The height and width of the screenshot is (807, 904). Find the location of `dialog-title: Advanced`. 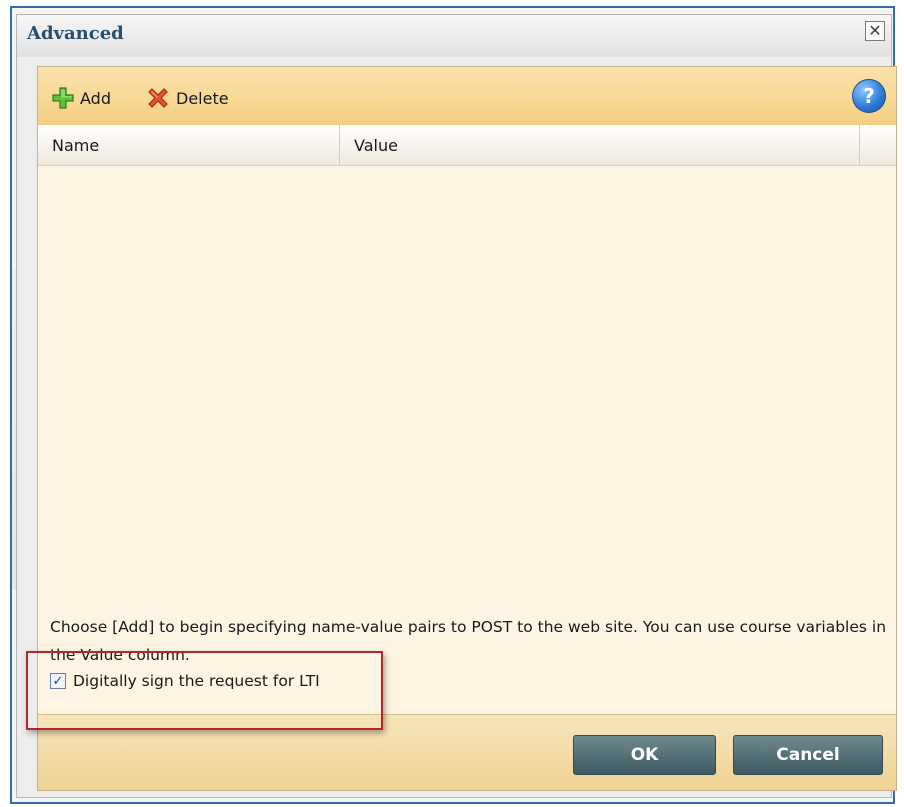

dialog-title: Advanced is located at coordinates (75, 33).